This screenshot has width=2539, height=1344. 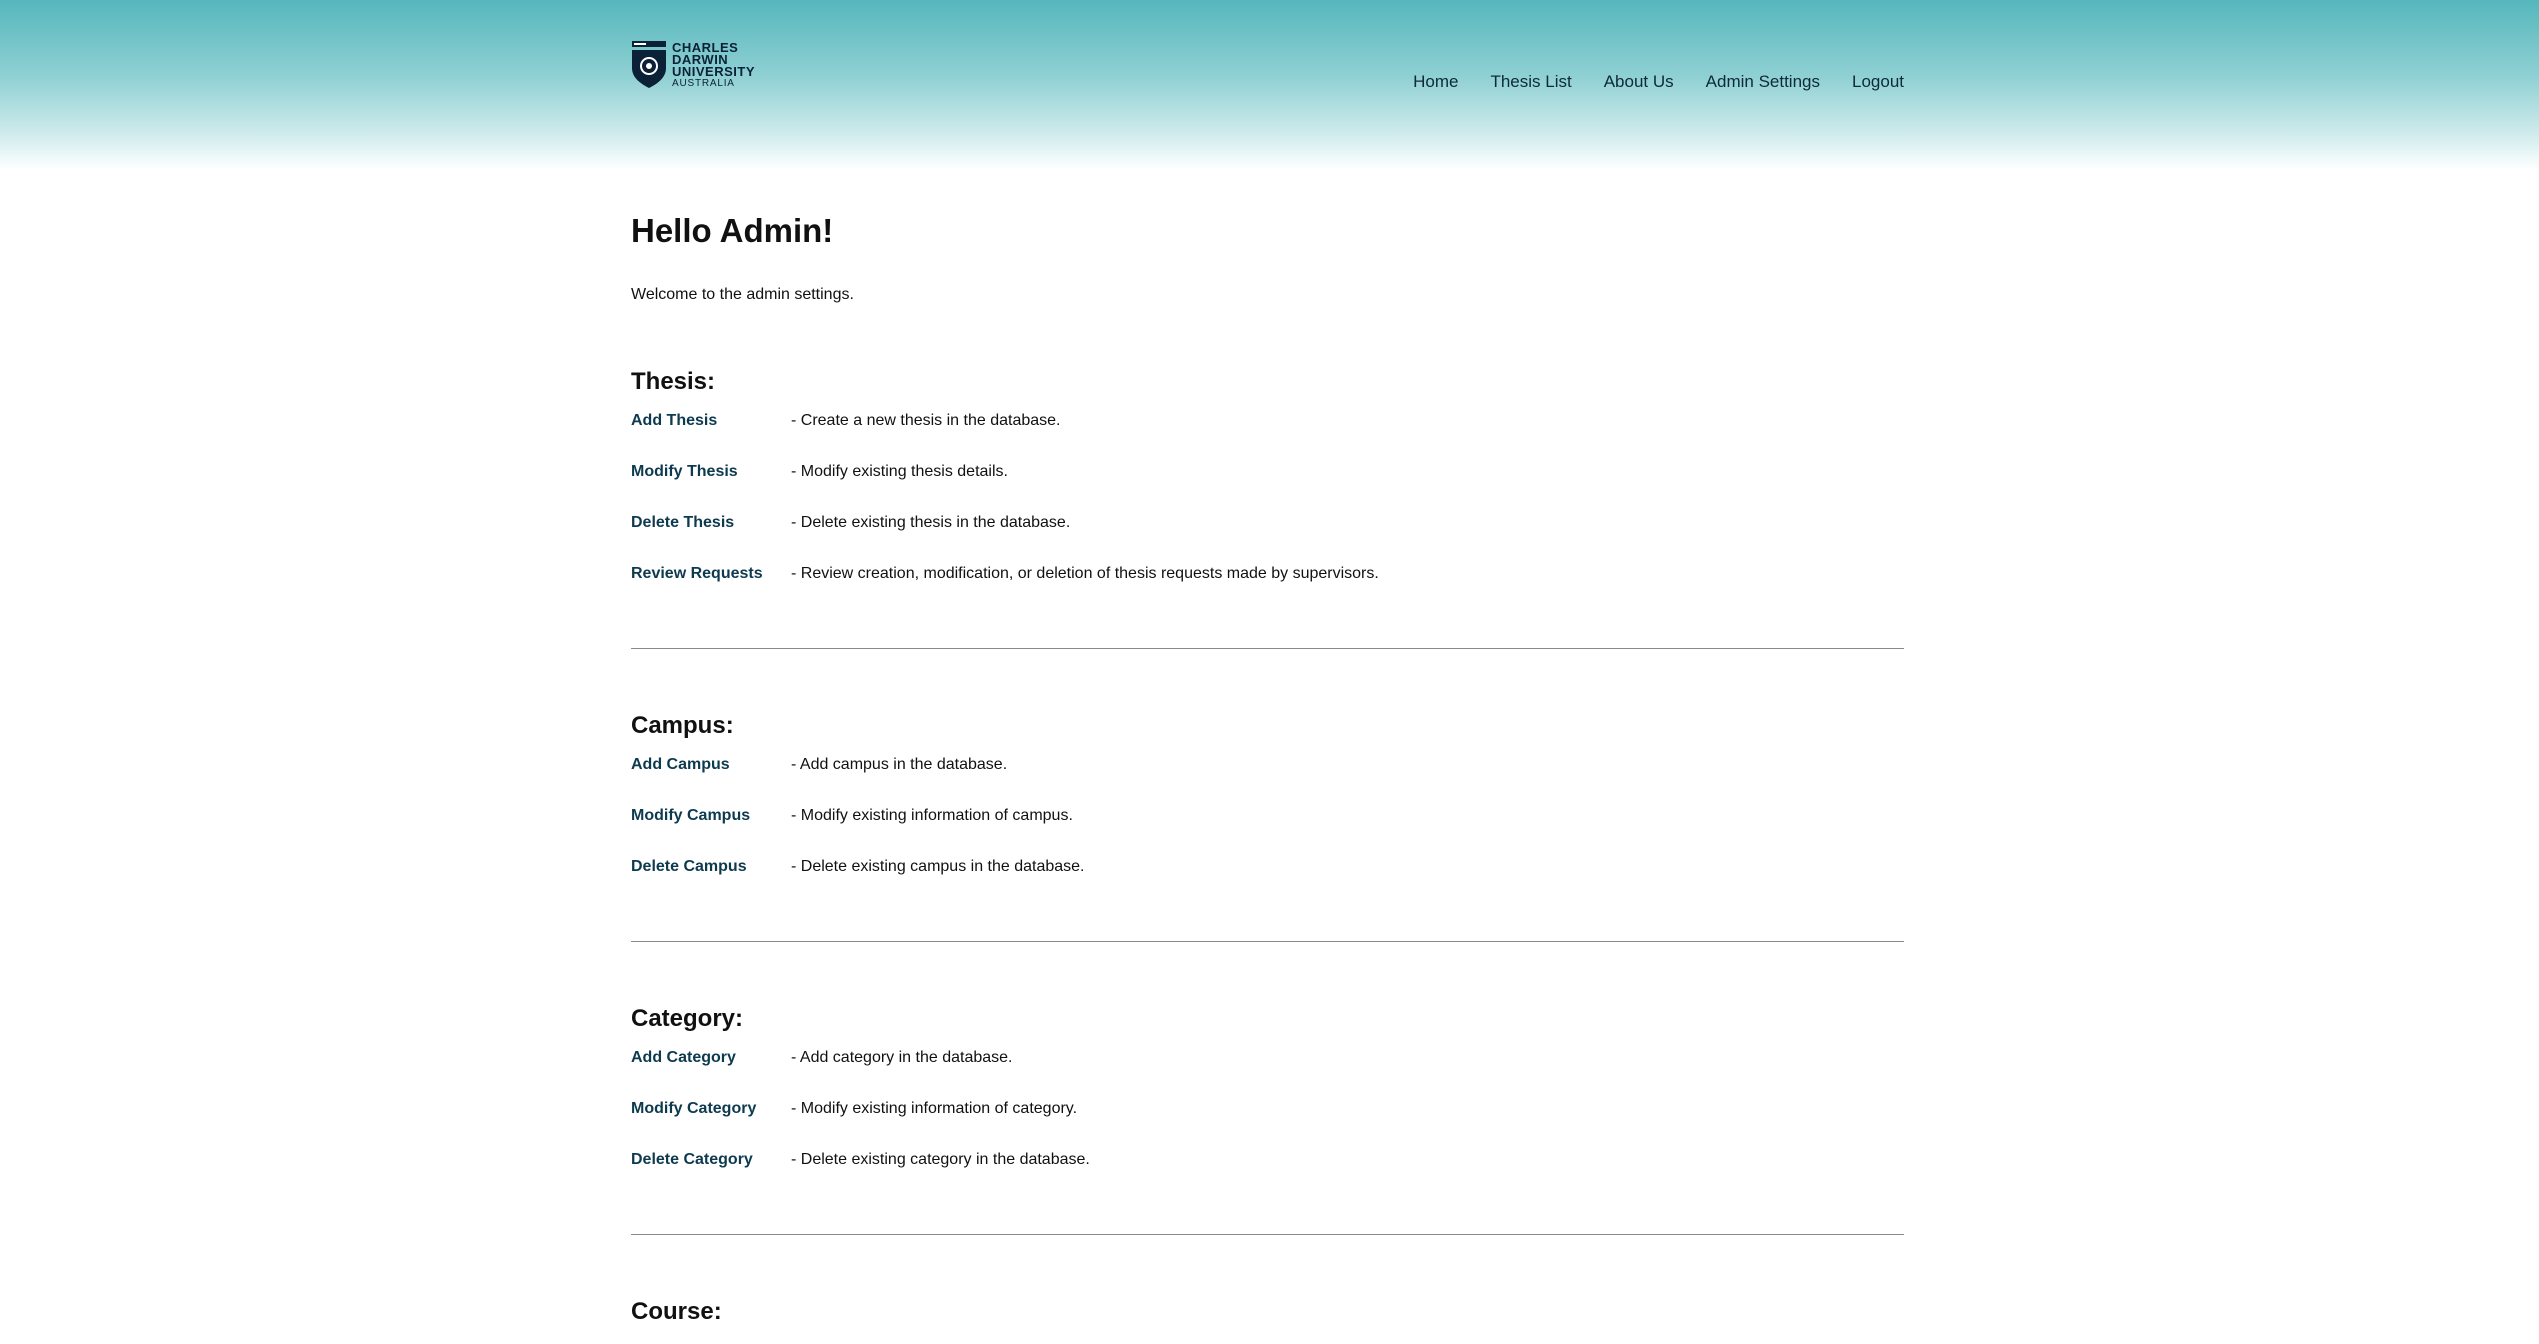 What do you see at coordinates (711, 523) in the screenshot?
I see `delete-thesis-link: Delete Thesis` at bounding box center [711, 523].